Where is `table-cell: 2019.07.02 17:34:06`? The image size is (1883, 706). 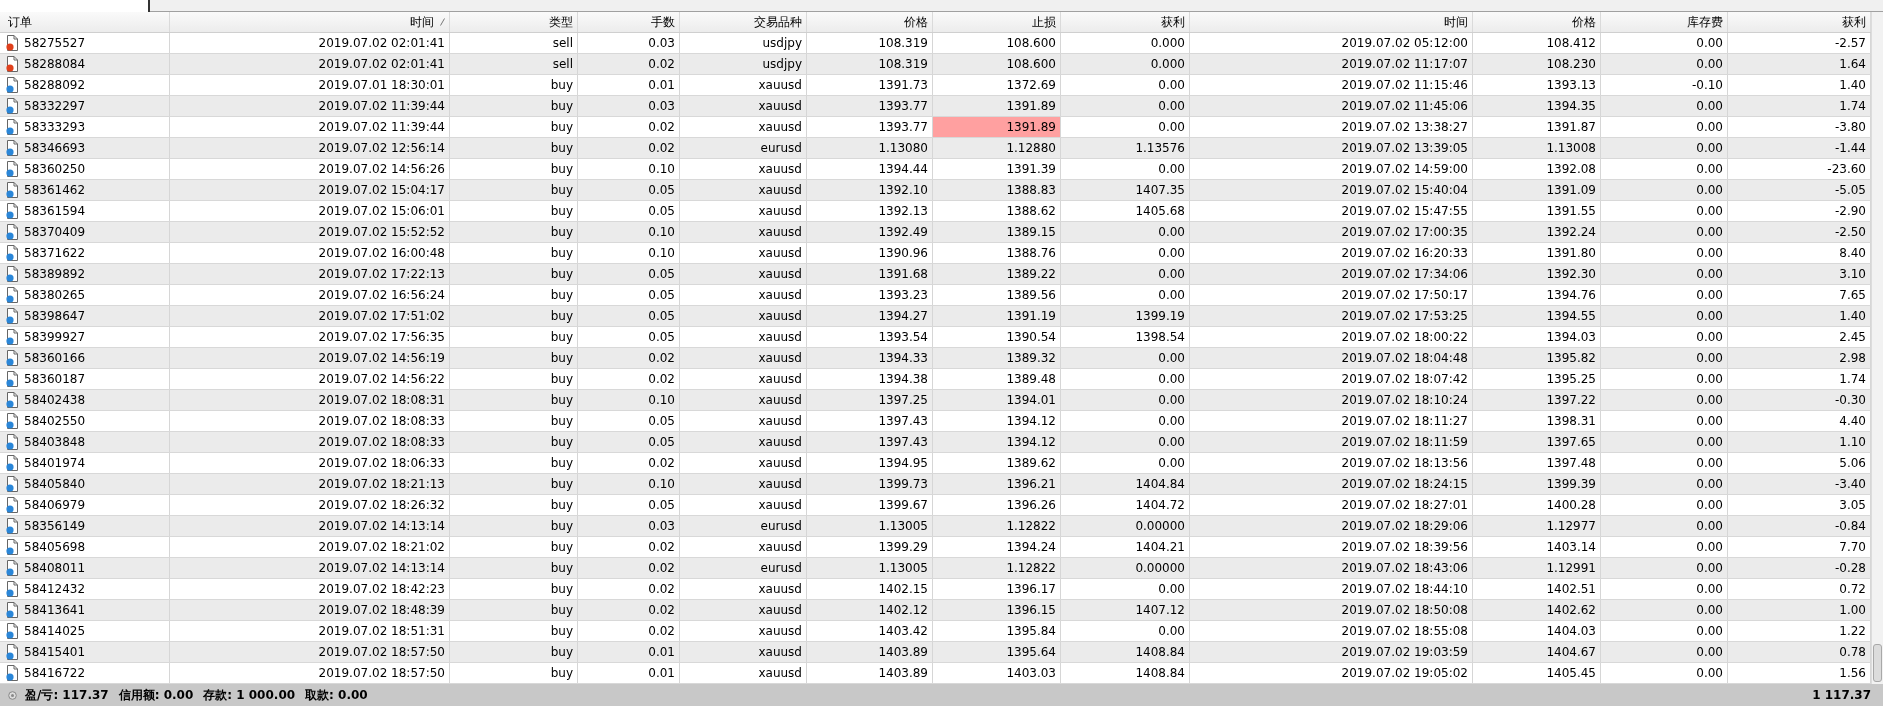 table-cell: 2019.07.02 17:34:06 is located at coordinates (1331, 274).